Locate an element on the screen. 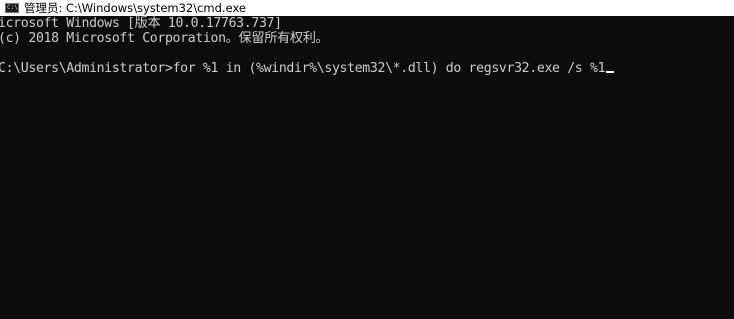 This screenshot has width=734, height=319. cmd-icon: C:\ is located at coordinates (12, 8).